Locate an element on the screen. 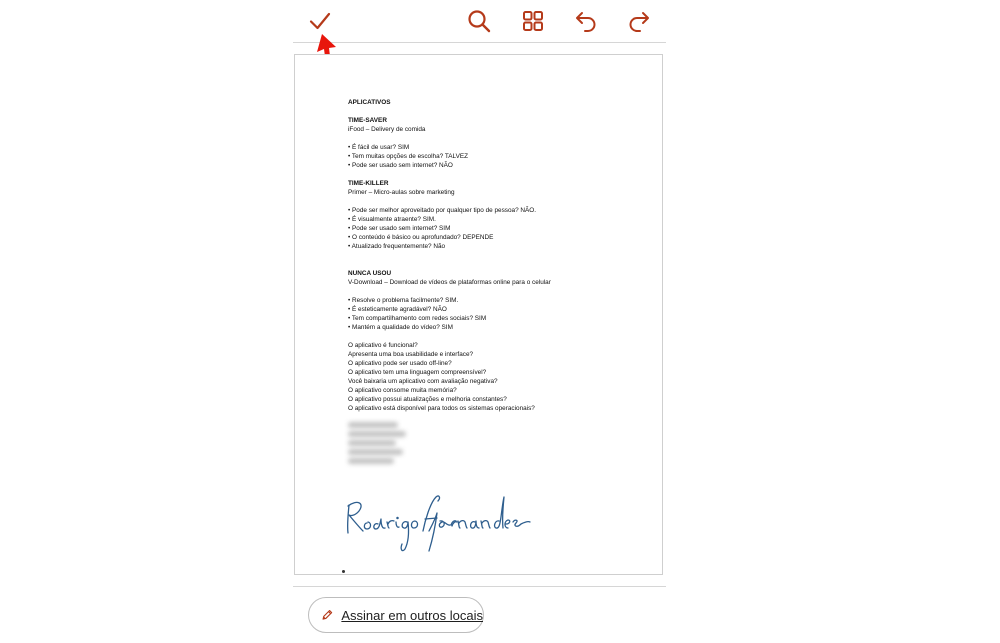  list-item: • Mantém a qualidade do vídeo? SIM is located at coordinates (400, 327).